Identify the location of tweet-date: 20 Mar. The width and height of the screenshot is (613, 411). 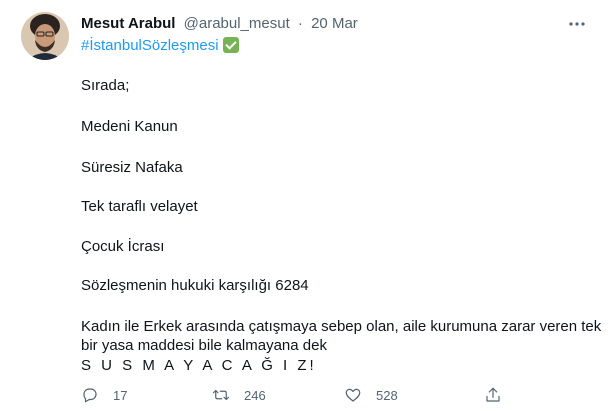
(334, 23).